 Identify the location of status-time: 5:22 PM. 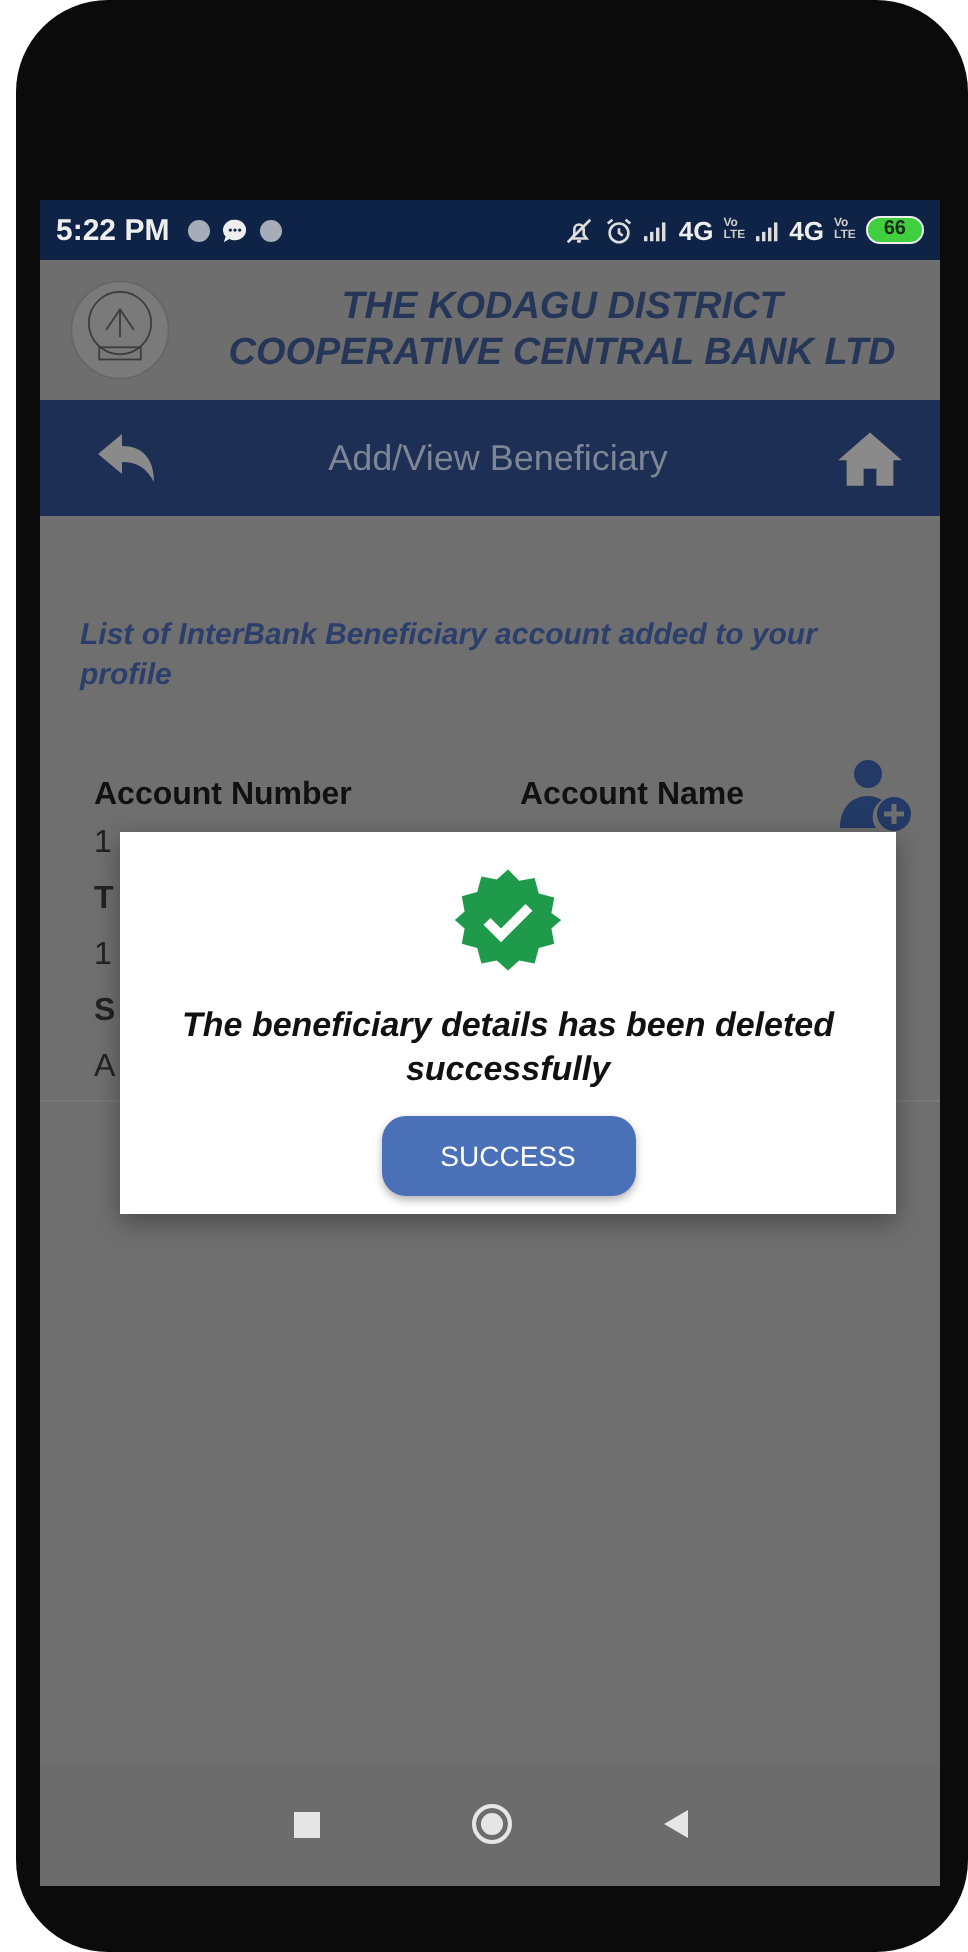
(113, 230).